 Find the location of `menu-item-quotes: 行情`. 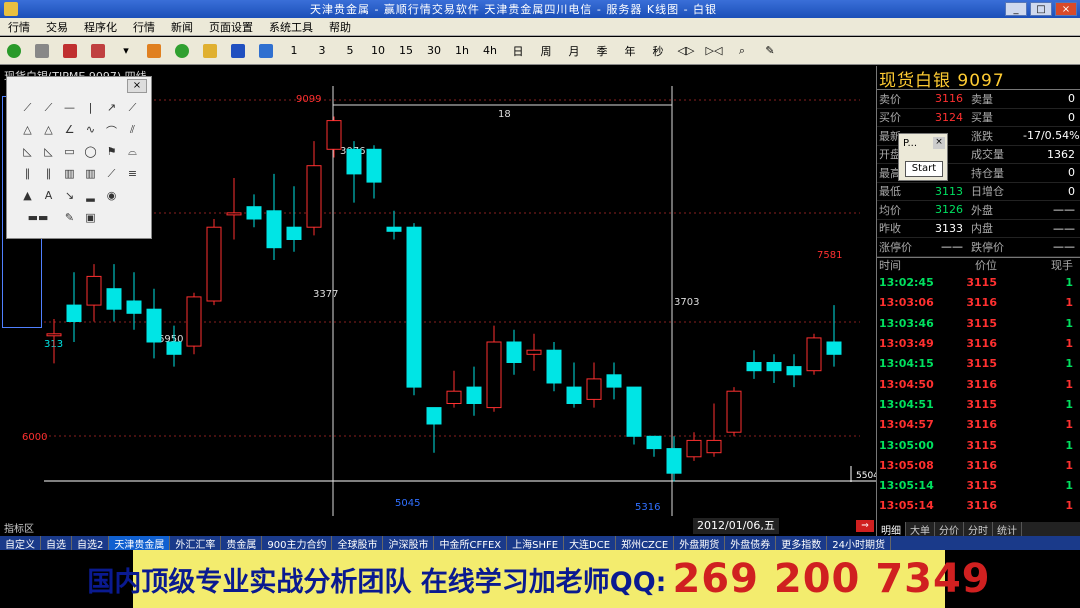

menu-item-quotes: 行情 is located at coordinates (19, 27).